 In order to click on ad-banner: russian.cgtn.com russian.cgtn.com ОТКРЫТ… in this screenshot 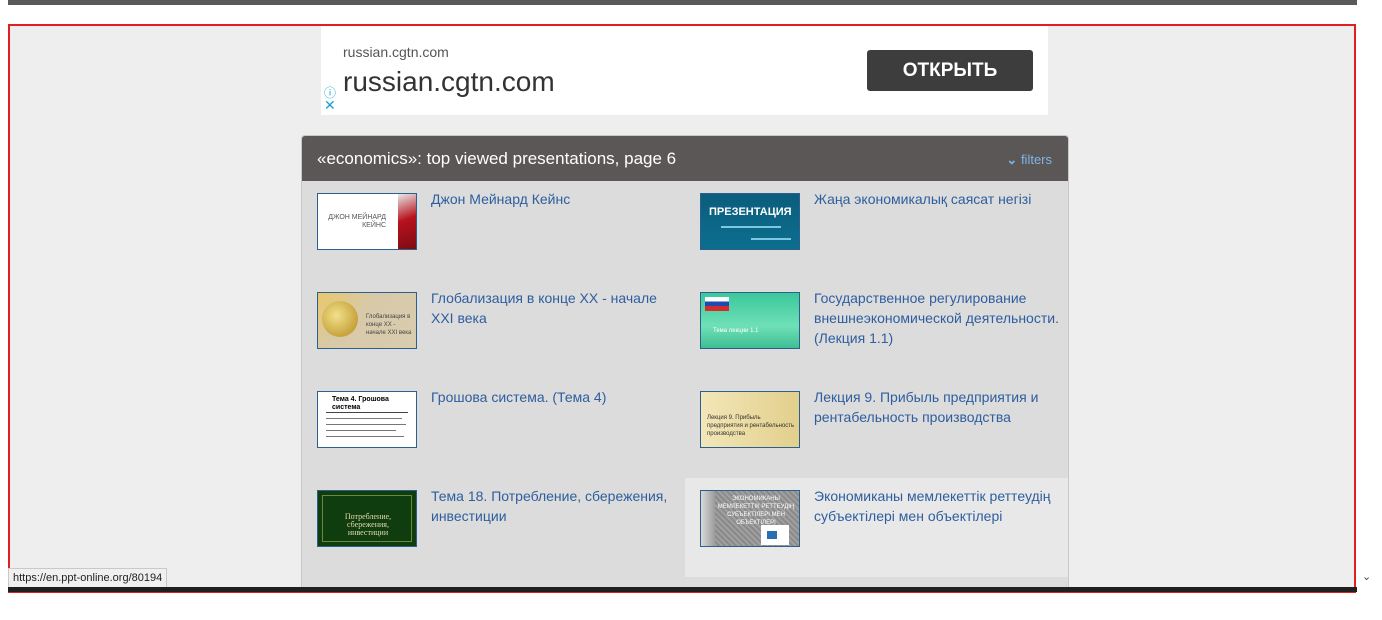, I will do `click(684, 70)`.